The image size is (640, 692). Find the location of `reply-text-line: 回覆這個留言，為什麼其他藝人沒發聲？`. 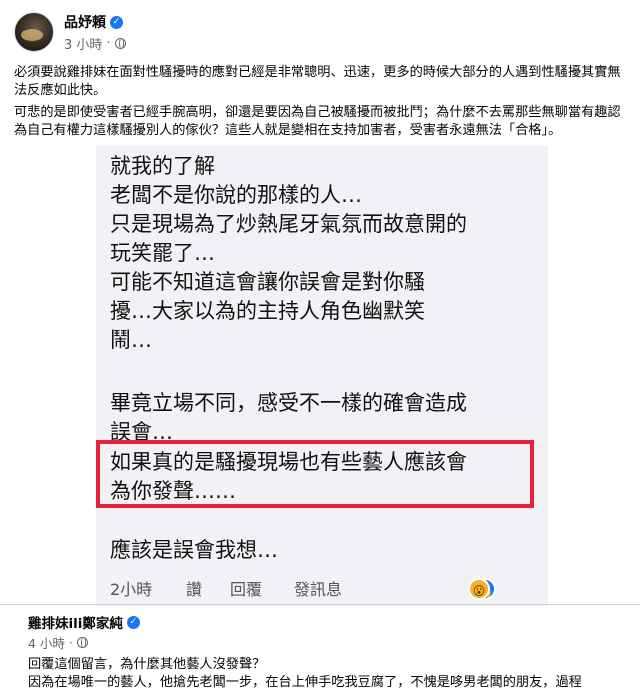

reply-text-line: 回覆這個留言，為什麼其他藝人沒發聲？ is located at coordinates (147, 664).